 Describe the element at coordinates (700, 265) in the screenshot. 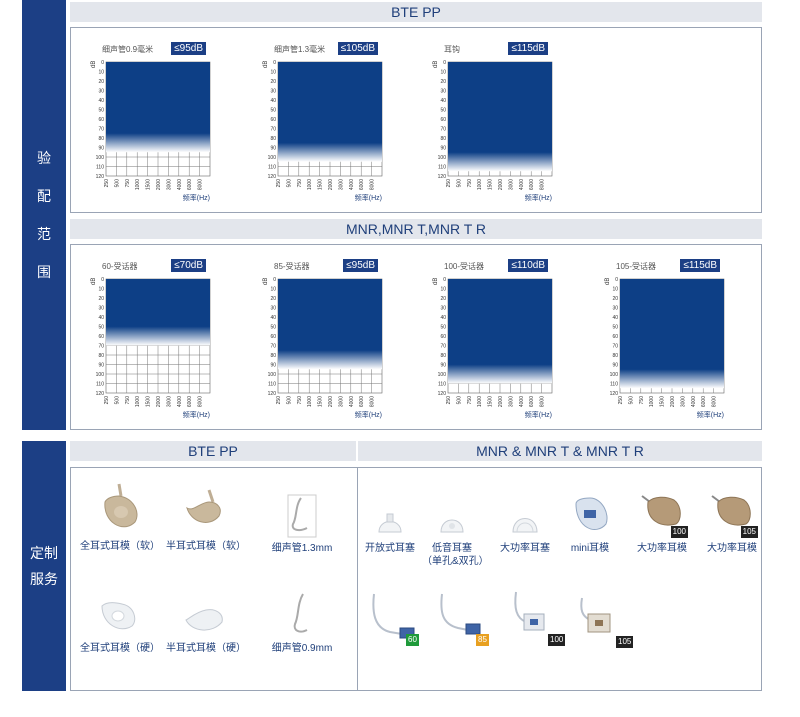

I see `chart-limit-badge: ≤115dB` at that location.